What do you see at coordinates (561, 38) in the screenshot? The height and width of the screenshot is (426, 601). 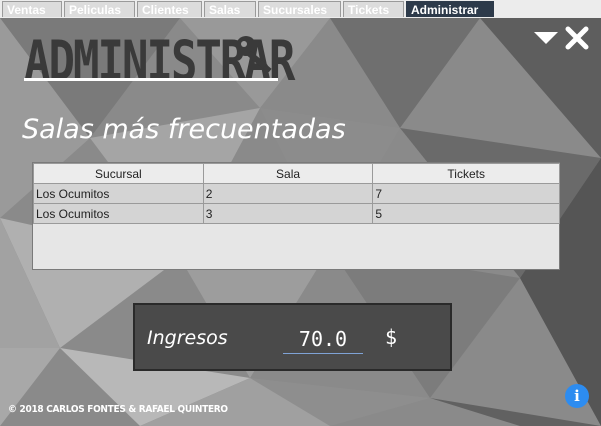 I see `window-controls` at bounding box center [561, 38].